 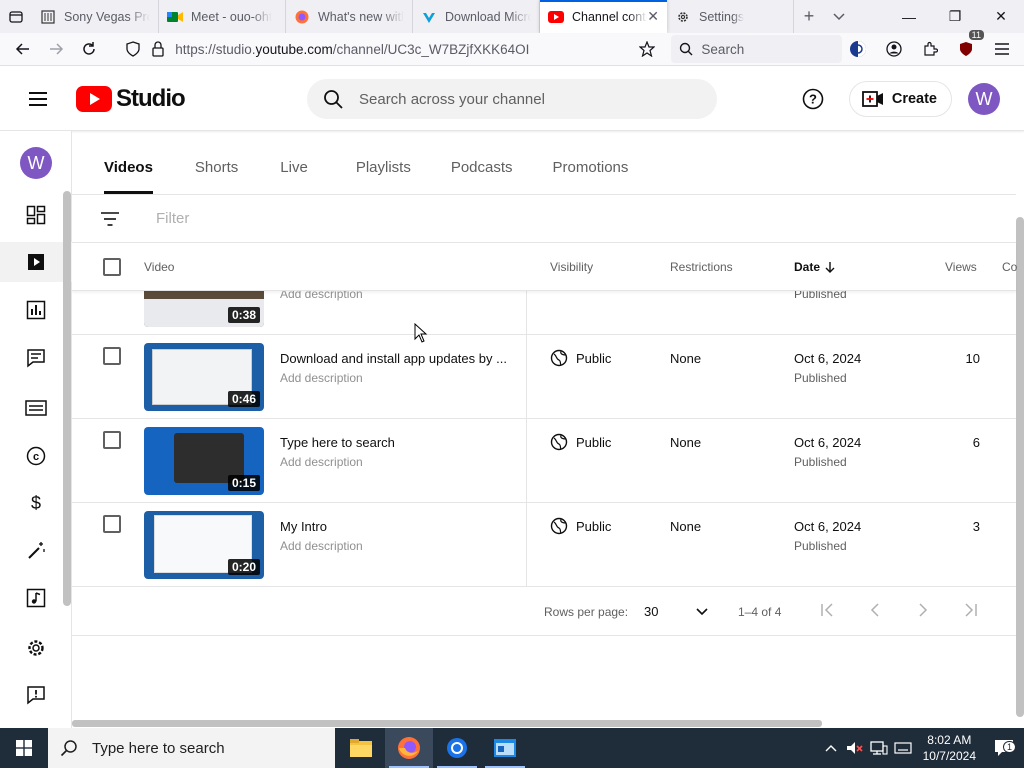 What do you see at coordinates (1002, 49) in the screenshot?
I see `app-menu-button` at bounding box center [1002, 49].